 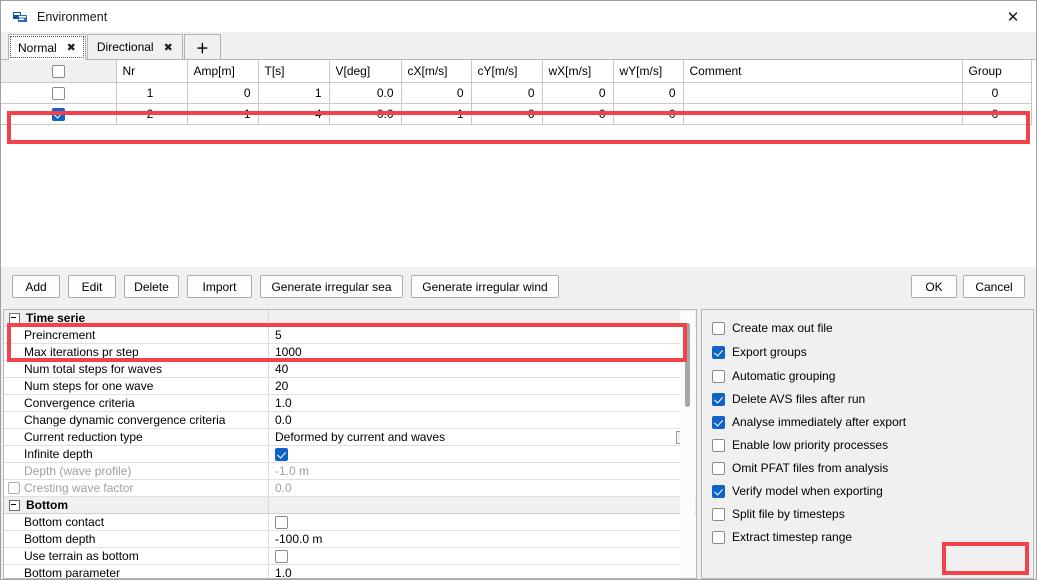 What do you see at coordinates (485, 286) in the screenshot?
I see `generate-irregular-wind-button: Generate irregular wind` at bounding box center [485, 286].